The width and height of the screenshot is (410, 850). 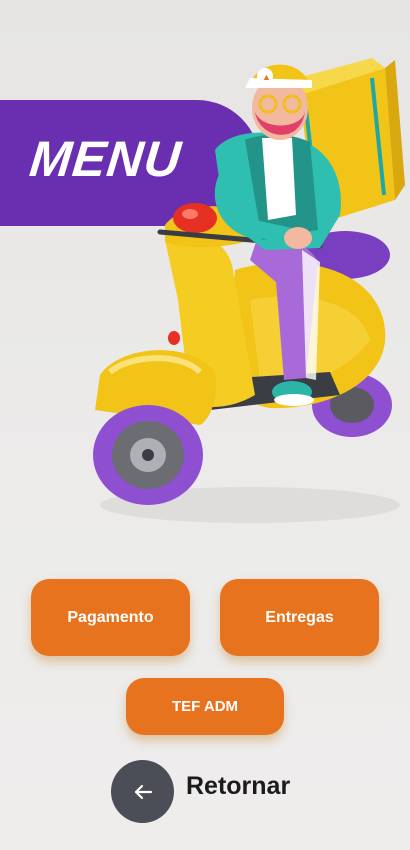 I want to click on back-label: Retornar, so click(x=238, y=786).